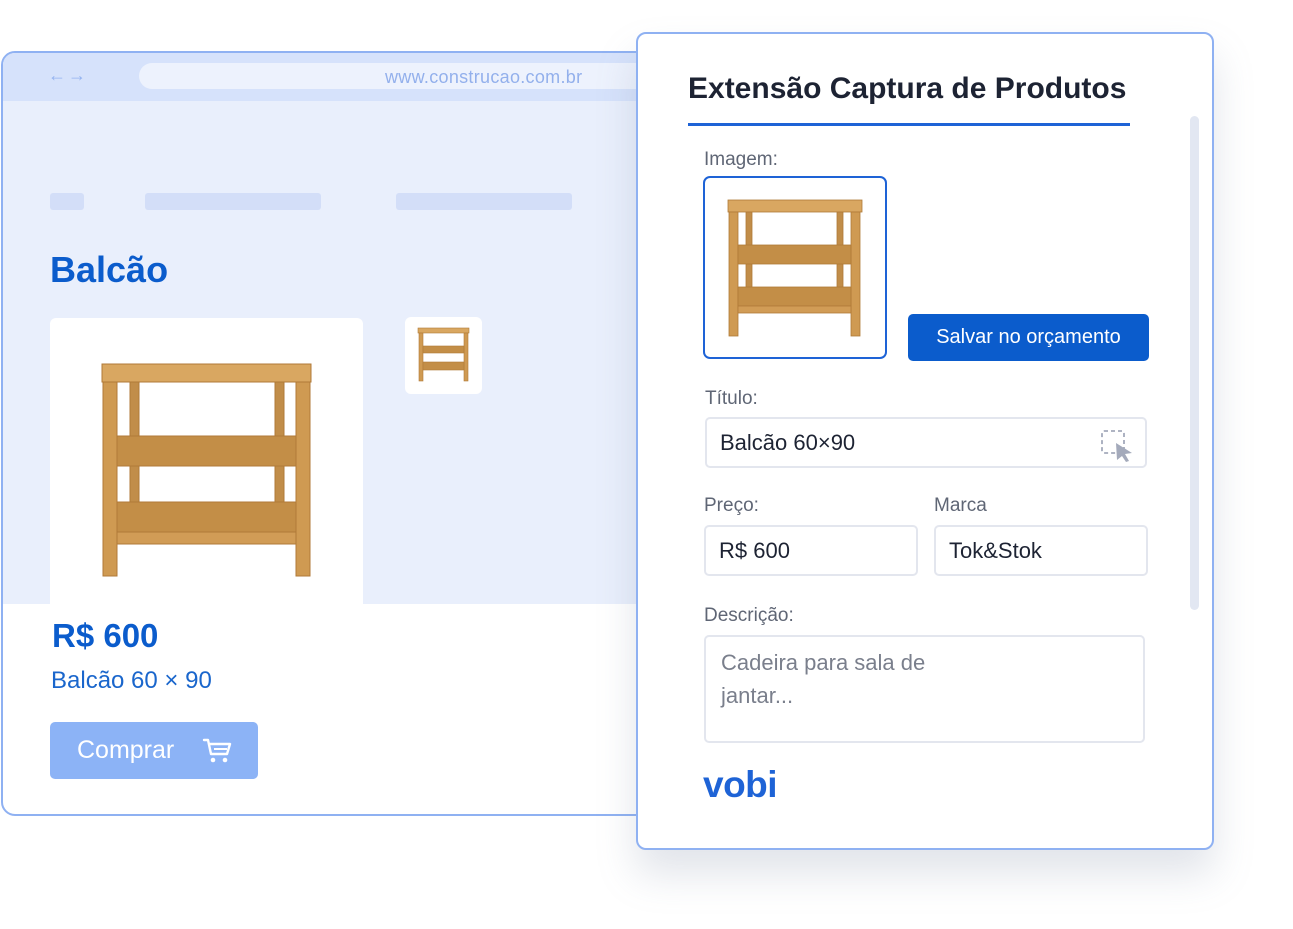  Describe the element at coordinates (754, 550) in the screenshot. I see `price-input-value: R$ 600` at that location.